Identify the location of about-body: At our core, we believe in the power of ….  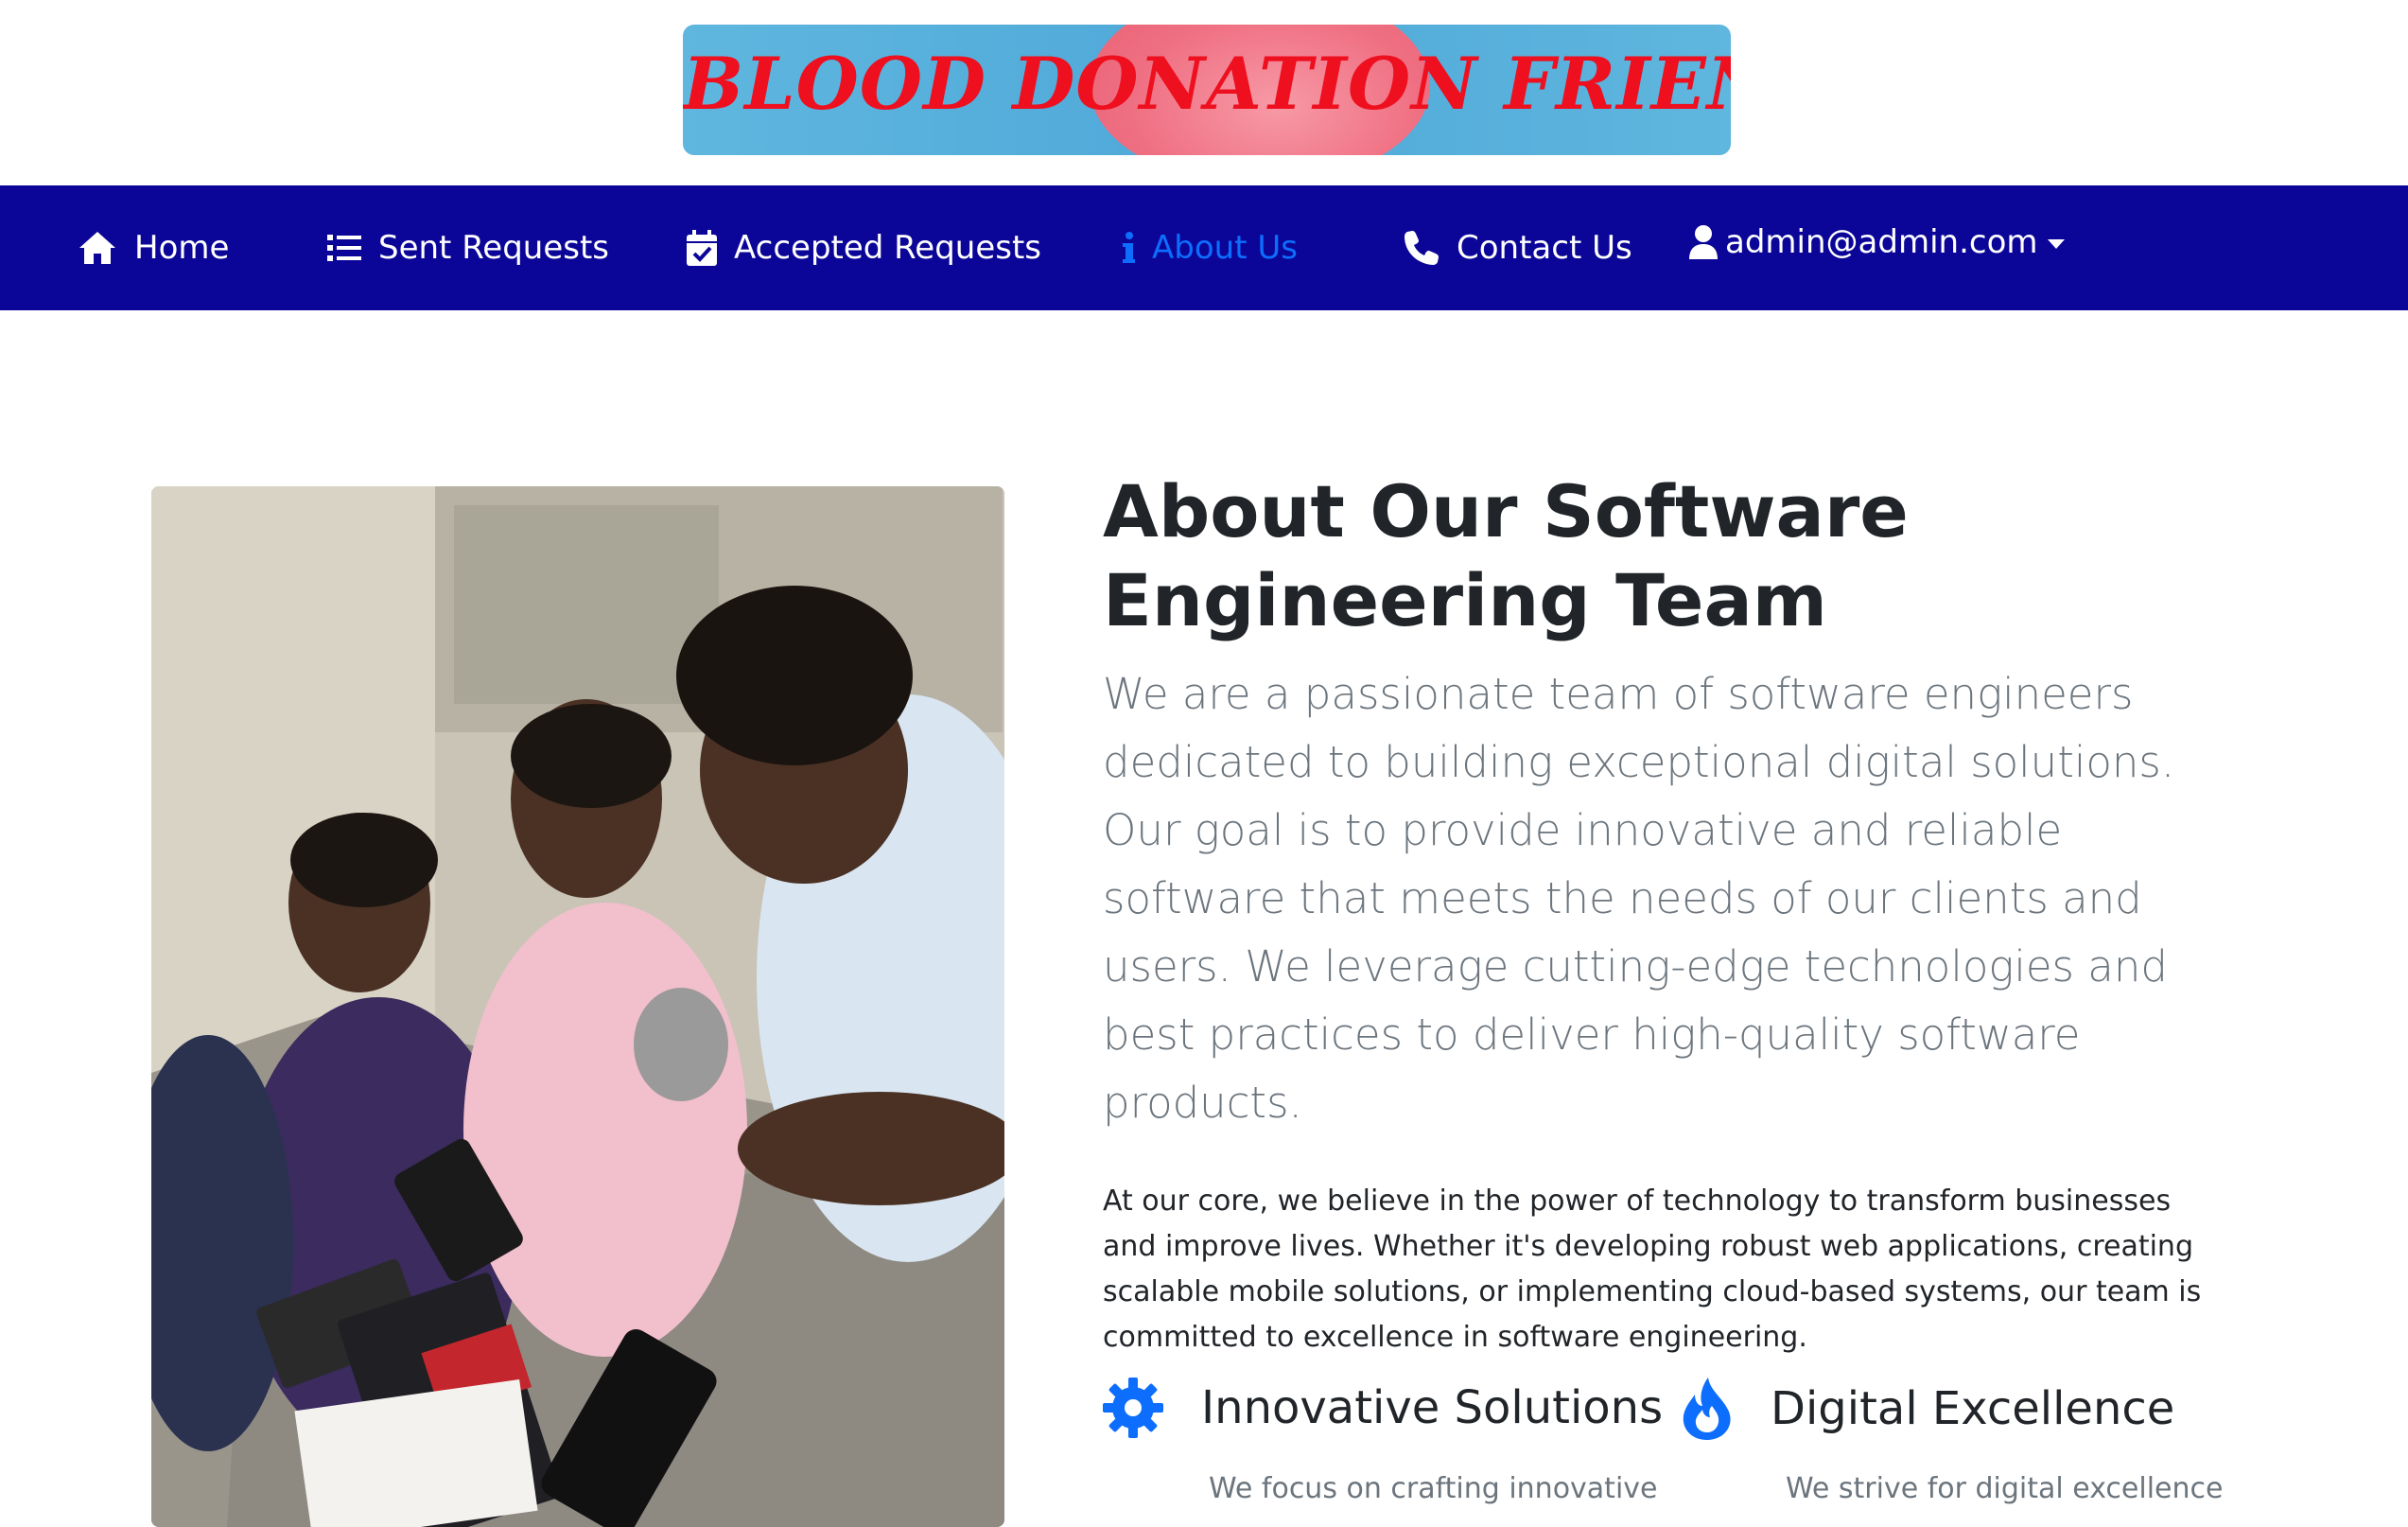
(1652, 1269).